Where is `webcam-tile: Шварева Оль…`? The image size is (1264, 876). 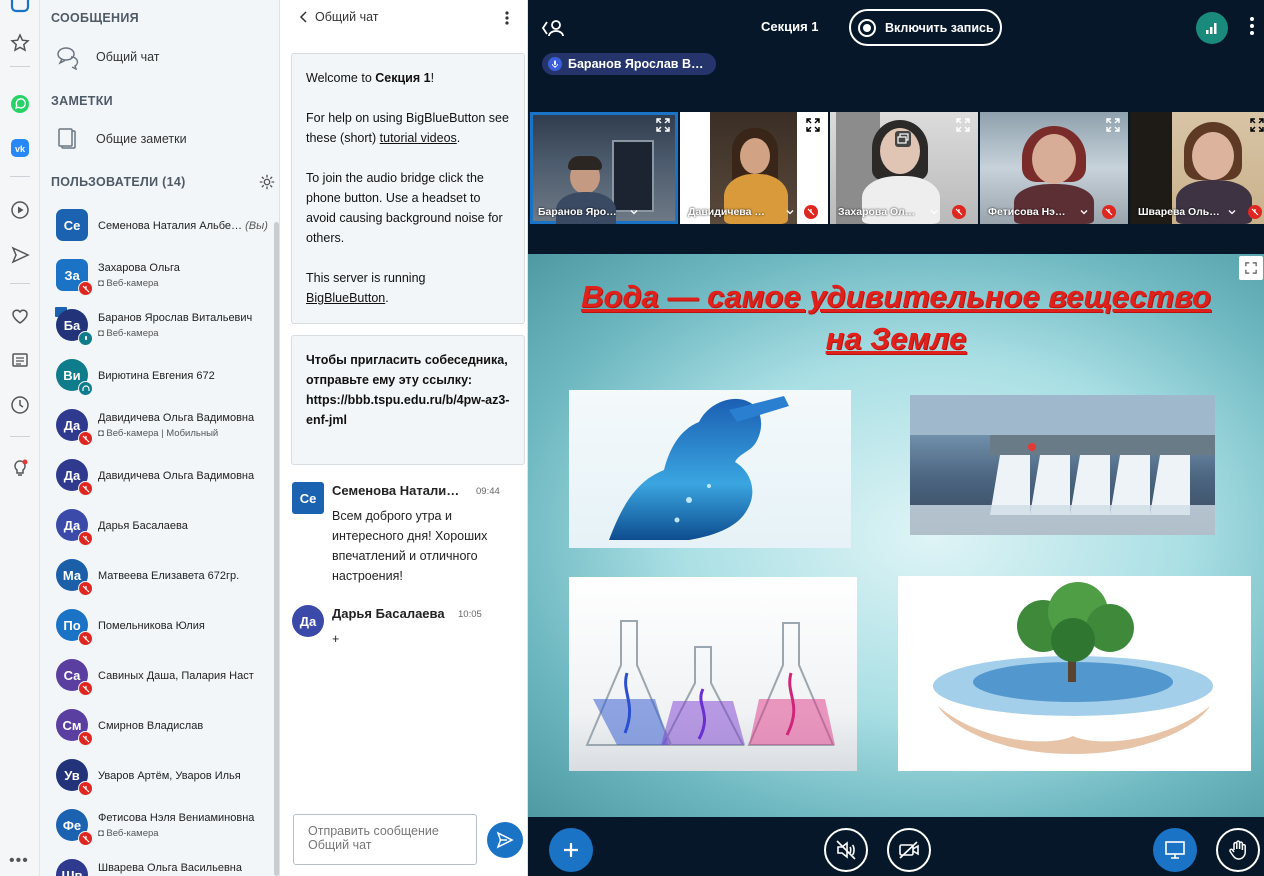
webcam-tile: Шварева Оль… is located at coordinates (1197, 168).